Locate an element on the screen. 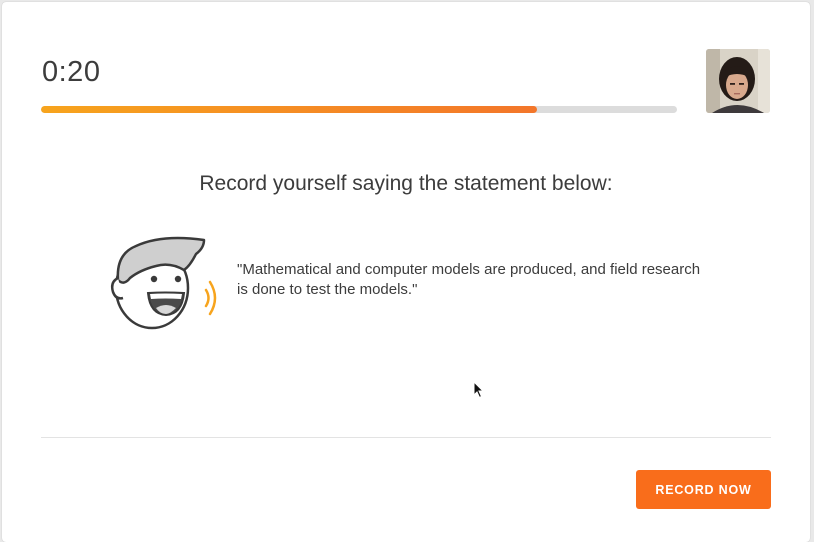 The height and width of the screenshot is (542, 814). progress-bar is located at coordinates (359, 109).